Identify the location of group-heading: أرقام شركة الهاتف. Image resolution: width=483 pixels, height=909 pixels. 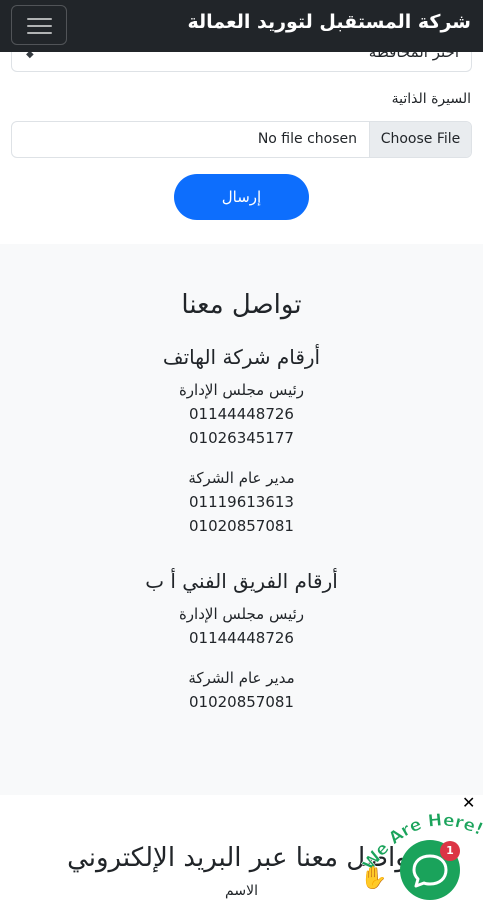
(241, 357).